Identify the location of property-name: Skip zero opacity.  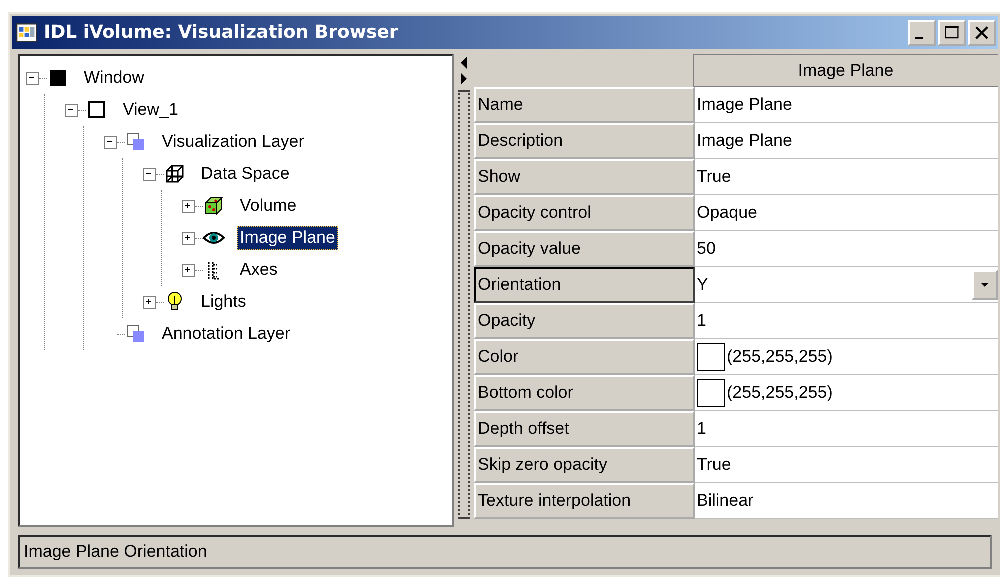
(584, 465).